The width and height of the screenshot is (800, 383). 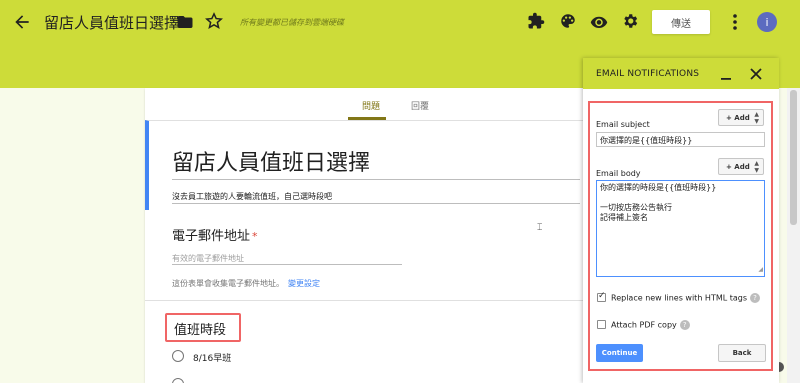 I want to click on arrow-back-icon, so click(x=22, y=22).